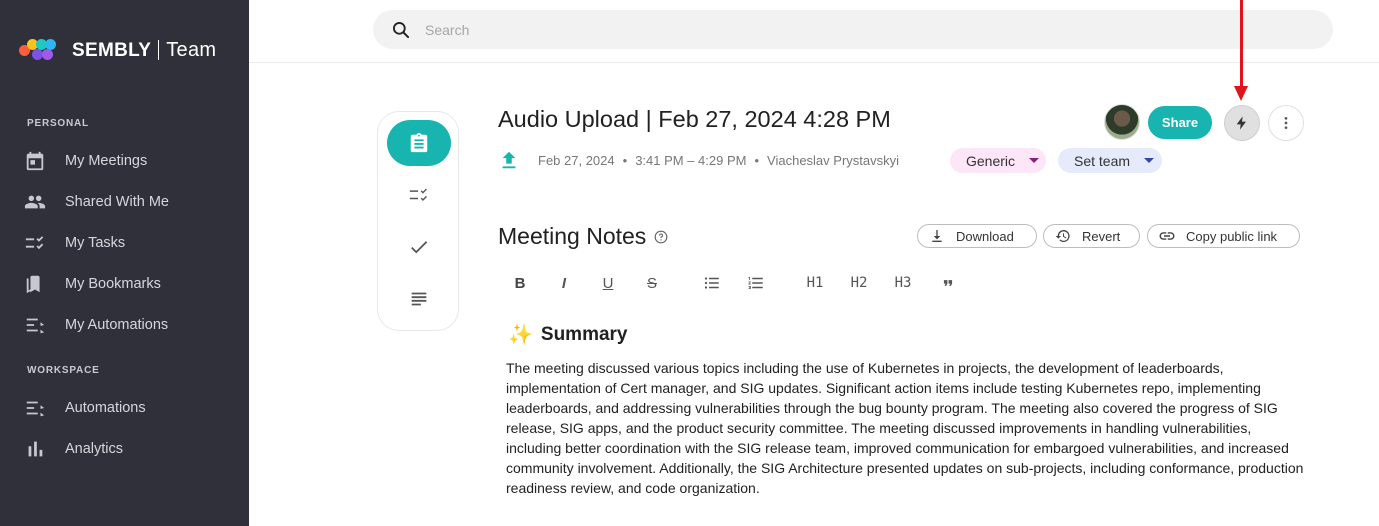 Image resolution: width=1379 pixels, height=526 pixels. I want to click on search-input, so click(825, 29).